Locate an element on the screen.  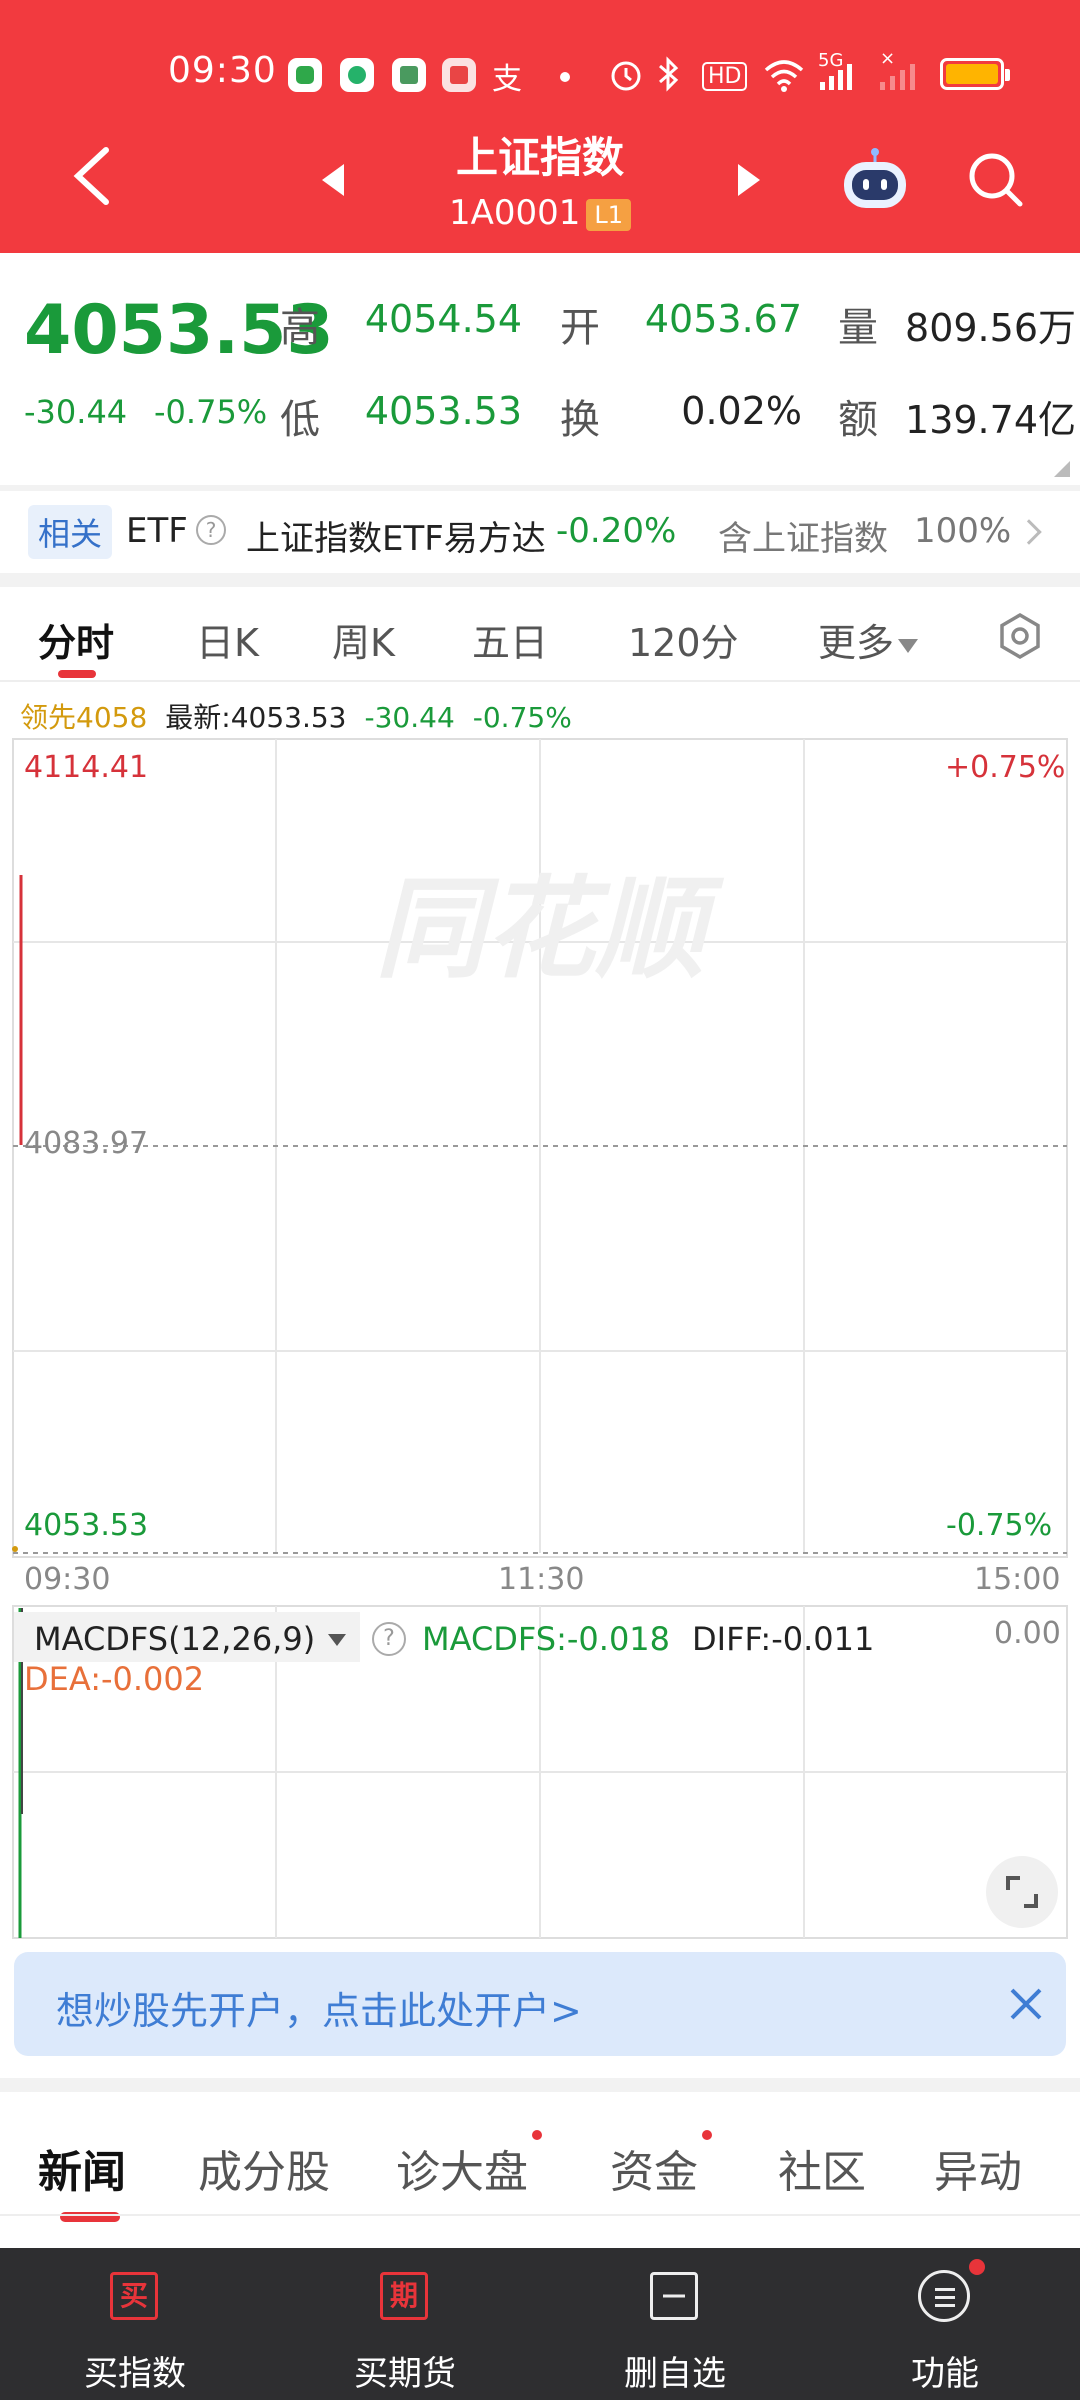
related-badge: 相关 is located at coordinates (70, 532).